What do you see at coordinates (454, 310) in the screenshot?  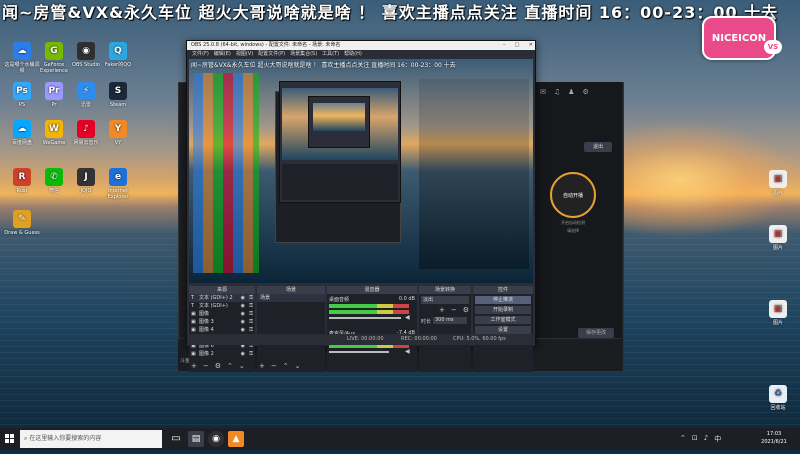 I see `remove-transition-icon: −` at bounding box center [454, 310].